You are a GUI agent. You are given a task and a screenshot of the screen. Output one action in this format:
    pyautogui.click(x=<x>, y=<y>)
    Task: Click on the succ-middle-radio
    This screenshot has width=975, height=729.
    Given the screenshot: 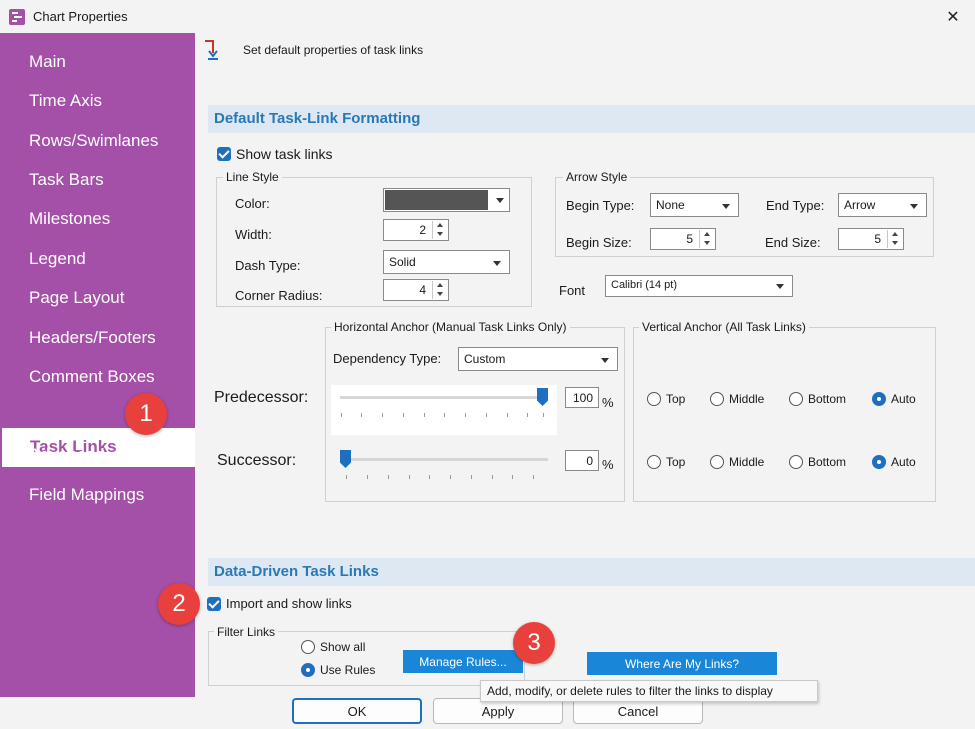 What is the action you would take?
    pyautogui.click(x=717, y=462)
    